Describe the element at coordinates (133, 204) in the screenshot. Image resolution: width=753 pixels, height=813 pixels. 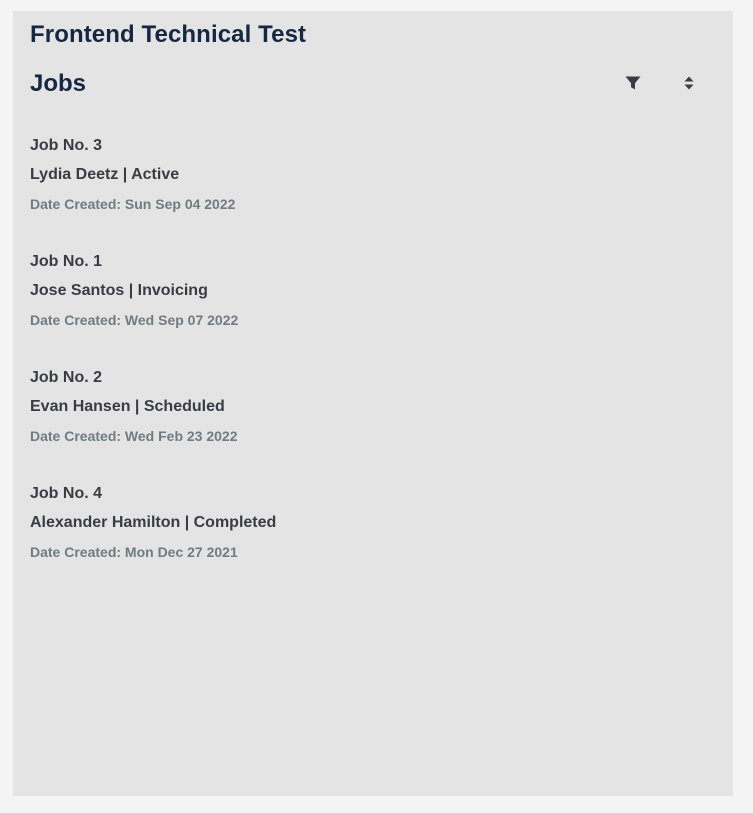
I see `job-date-created: Date Created: Sun Sep 04 2022` at that location.